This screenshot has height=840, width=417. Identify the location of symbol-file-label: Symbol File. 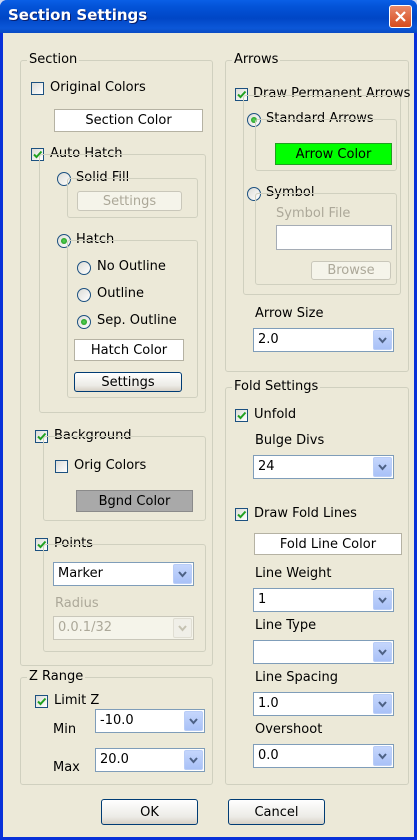
(313, 213).